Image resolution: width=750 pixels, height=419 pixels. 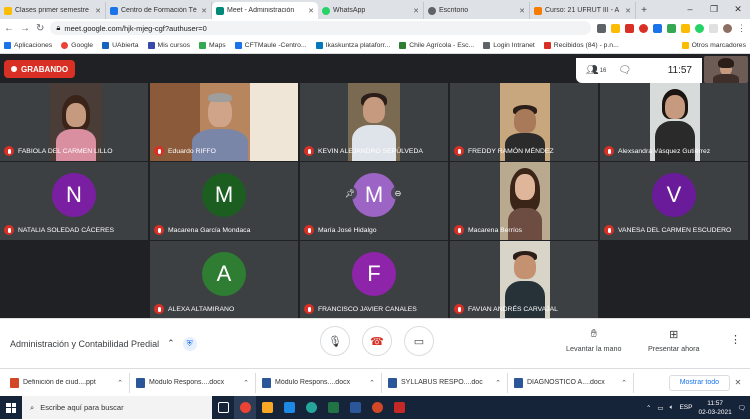 I want to click on shield-icon: ⛨, so click(x=189, y=343).